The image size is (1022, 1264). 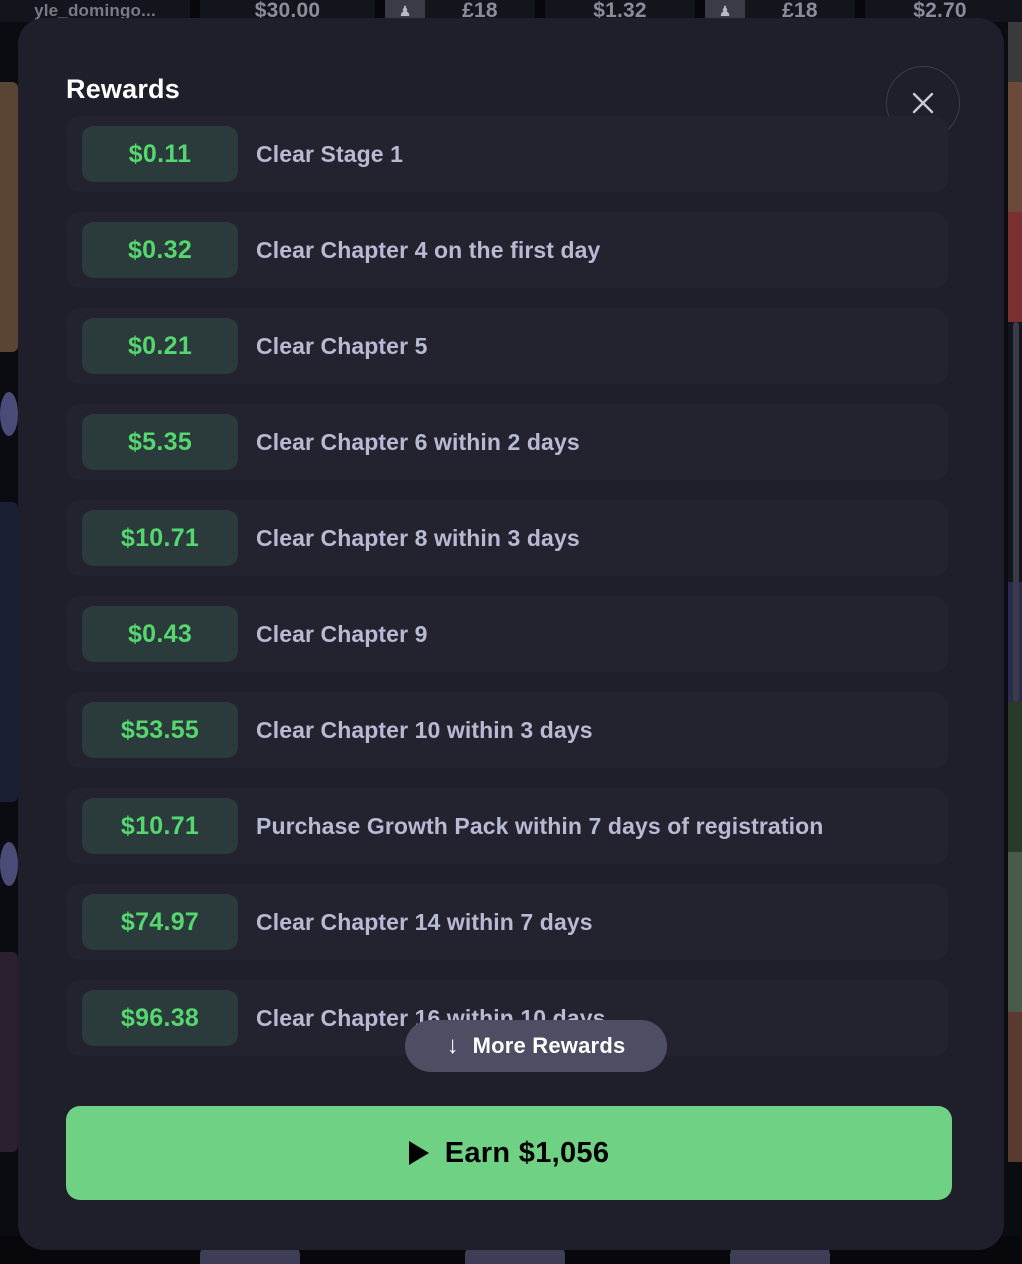 What do you see at coordinates (418, 537) in the screenshot?
I see `reward-task: Clear Chapter 8 within 3 days` at bounding box center [418, 537].